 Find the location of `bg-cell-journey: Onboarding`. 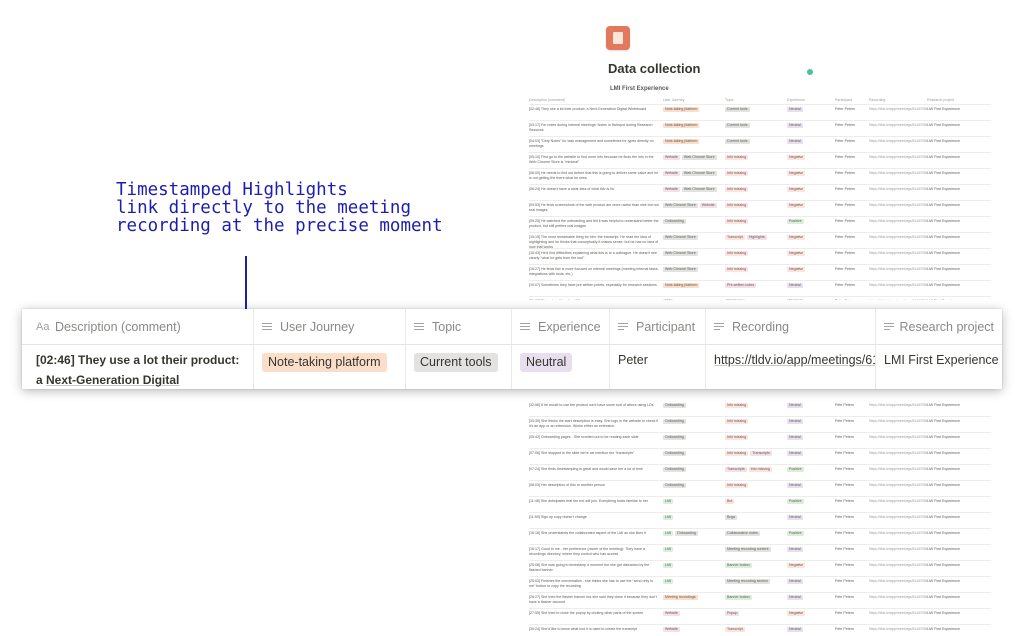

bg-cell-journey: Onboarding is located at coordinates (694, 221).